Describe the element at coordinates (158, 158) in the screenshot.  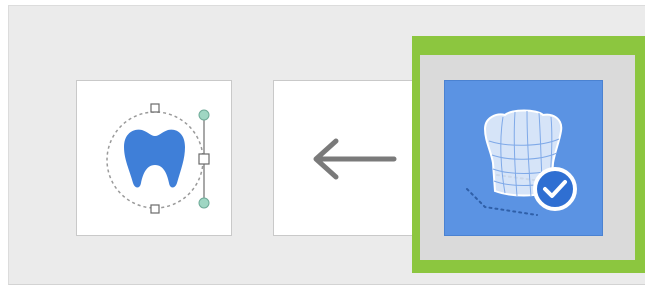
I see `tooth-transform-icon` at that location.